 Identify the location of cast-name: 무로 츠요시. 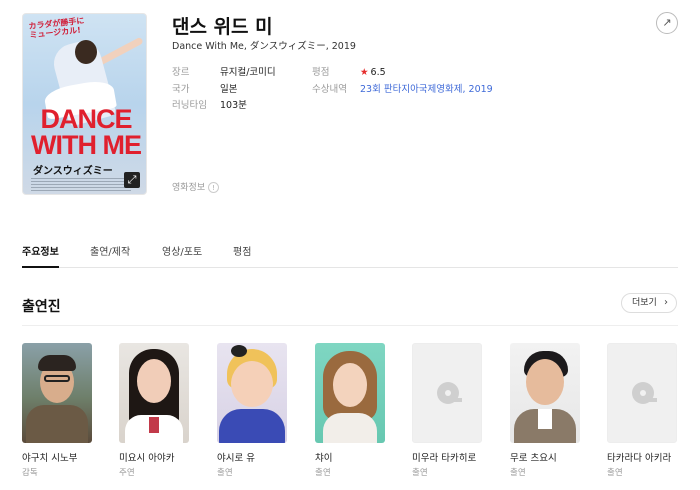
(545, 457).